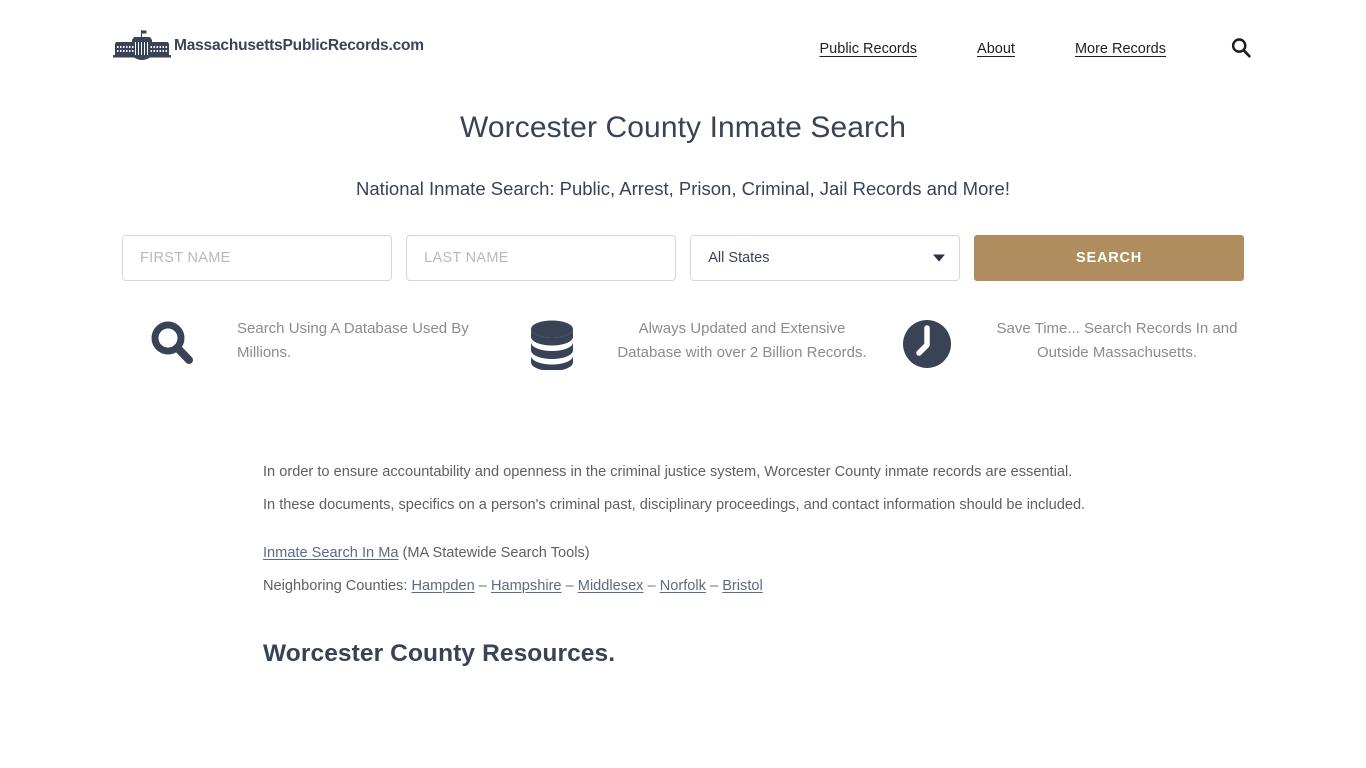 The image size is (1366, 768). I want to click on county-link-norfolk: Norfolk, so click(683, 586).